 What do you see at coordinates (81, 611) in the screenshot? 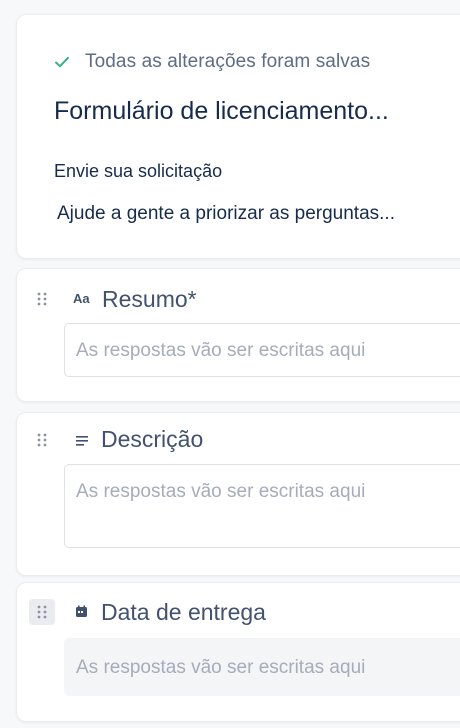
I see `calendar-icon` at bounding box center [81, 611].